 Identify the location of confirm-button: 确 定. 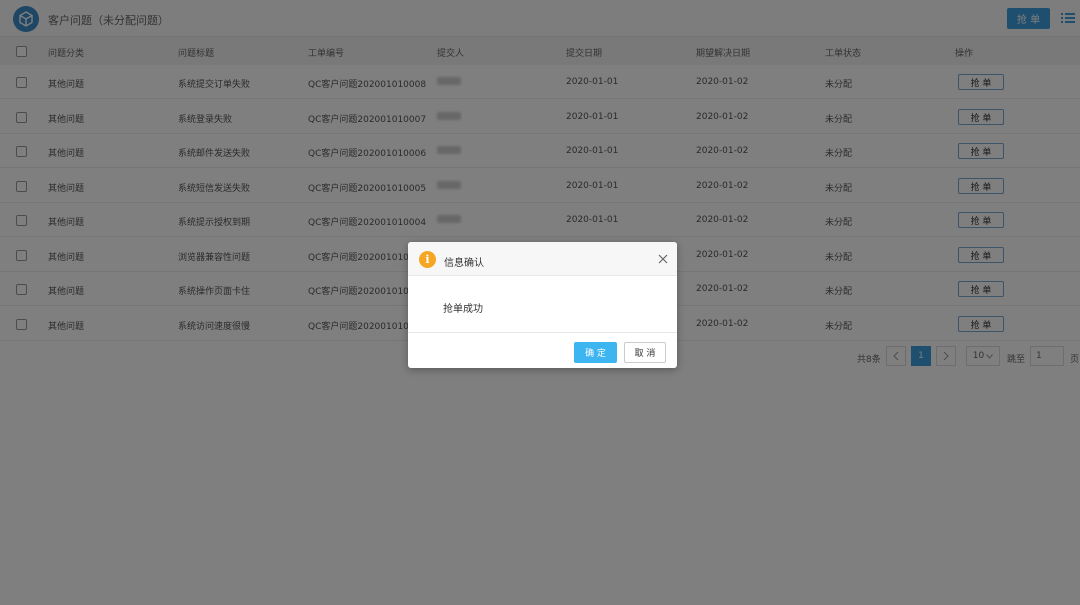
(595, 352).